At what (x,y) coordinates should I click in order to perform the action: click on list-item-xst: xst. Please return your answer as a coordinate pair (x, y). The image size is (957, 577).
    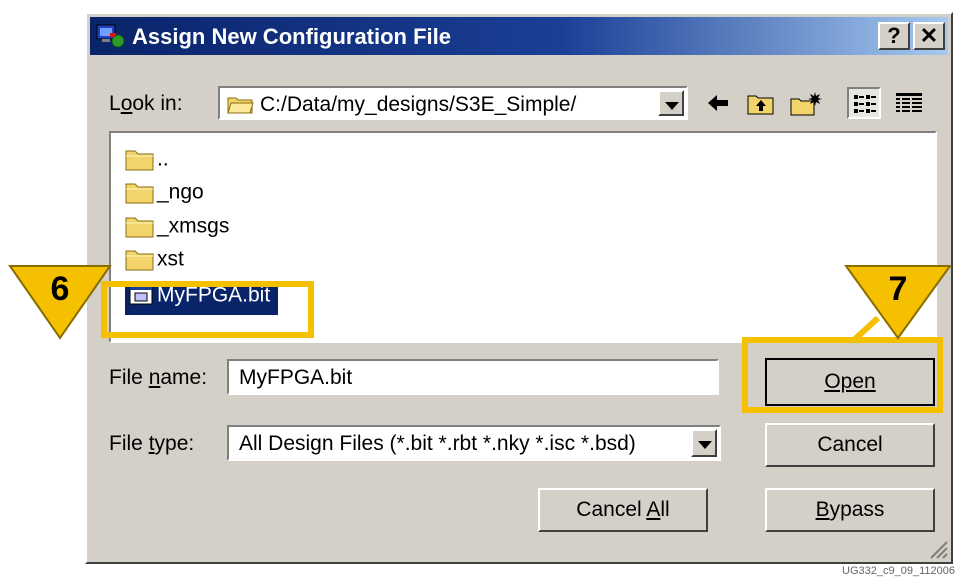
    Looking at the image, I should click on (154, 262).